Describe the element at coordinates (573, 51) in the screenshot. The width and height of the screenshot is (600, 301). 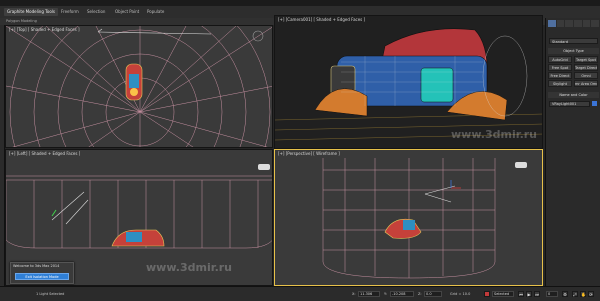
I see `object-type-rollout: Object Type` at that location.